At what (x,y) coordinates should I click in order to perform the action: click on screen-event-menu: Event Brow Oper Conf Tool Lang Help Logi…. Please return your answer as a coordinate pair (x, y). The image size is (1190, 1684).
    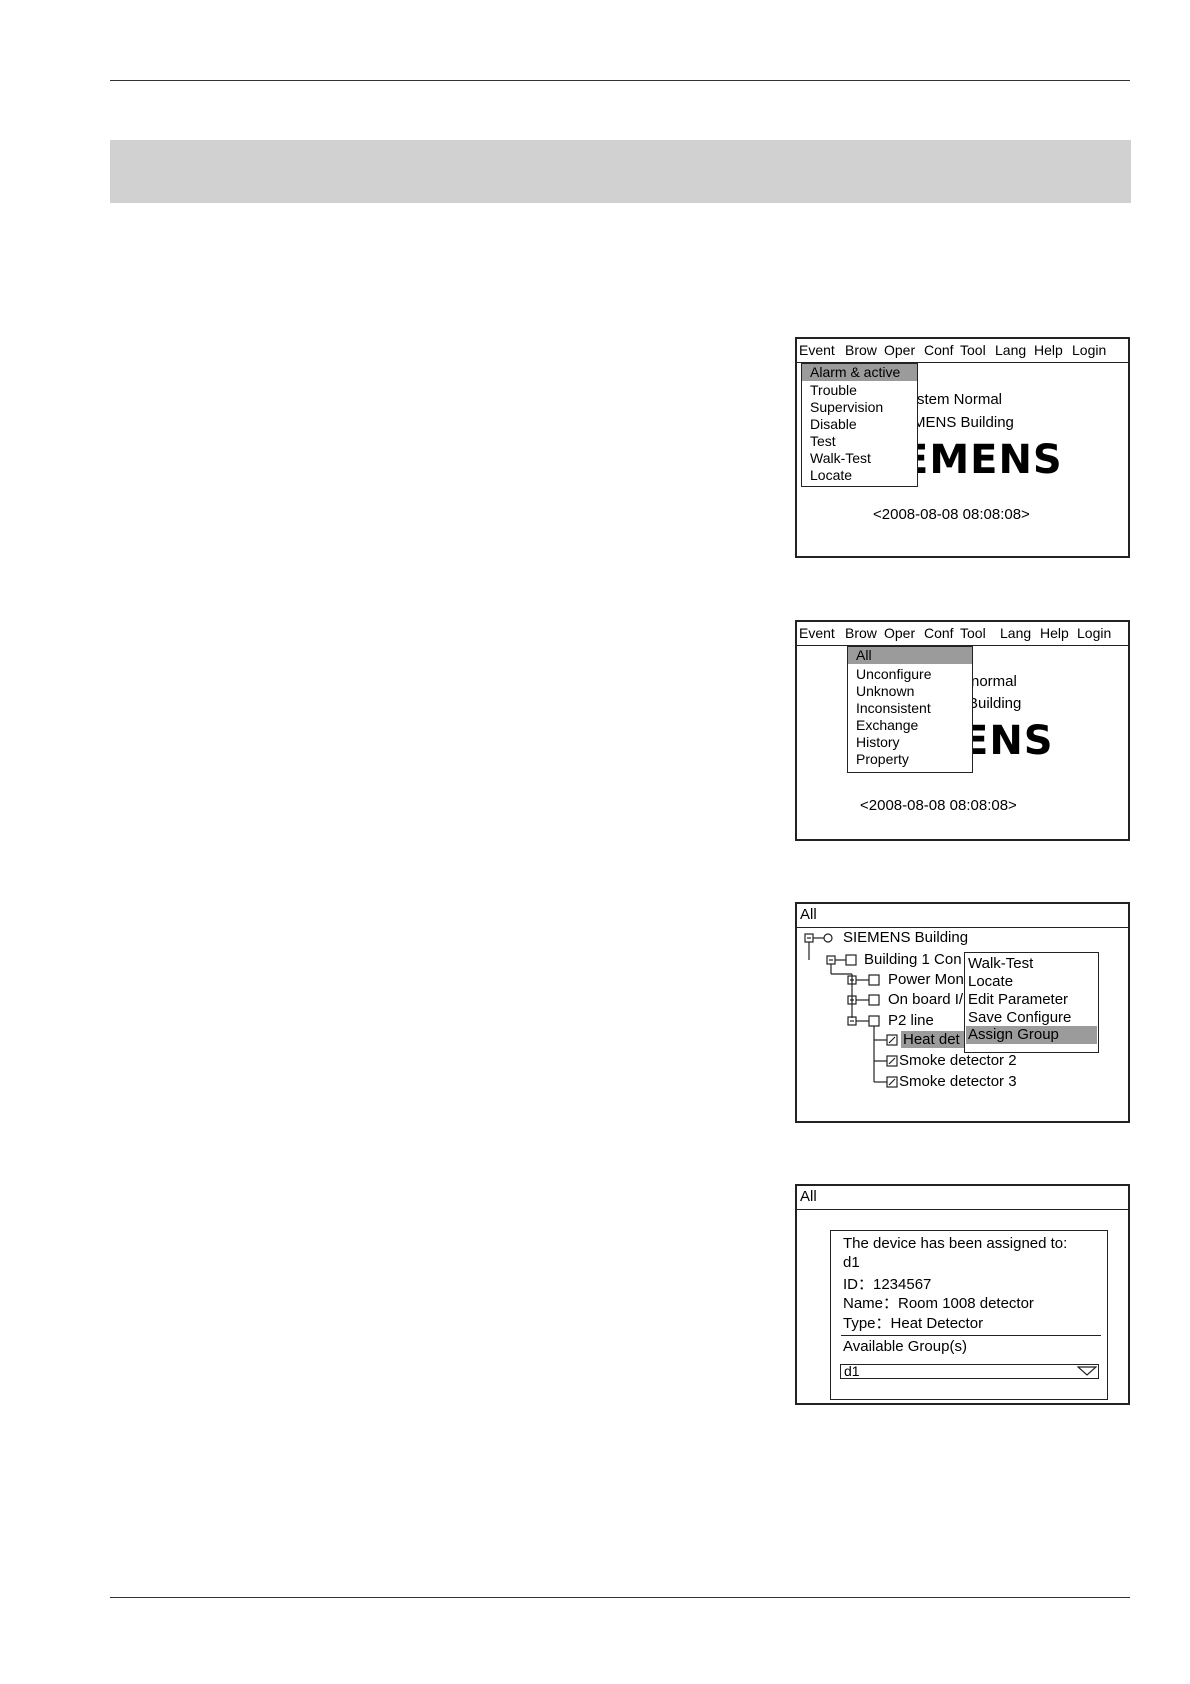
    Looking at the image, I should click on (962, 447).